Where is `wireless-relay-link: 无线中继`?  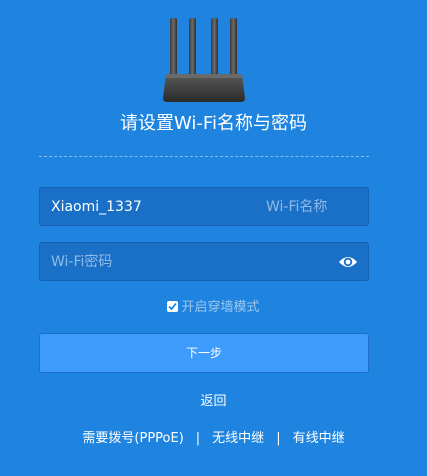 wireless-relay-link: 无线中继 is located at coordinates (238, 438).